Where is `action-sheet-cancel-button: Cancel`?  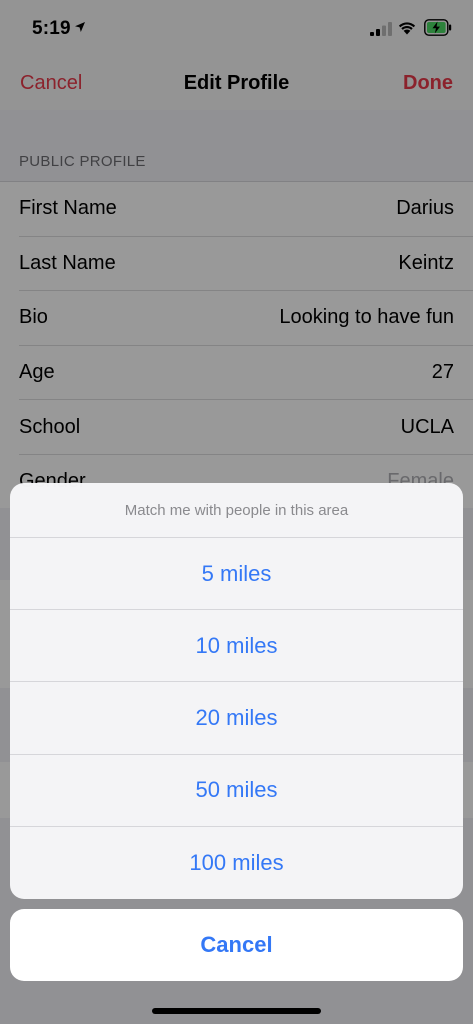
action-sheet-cancel-button: Cancel is located at coordinates (236, 945).